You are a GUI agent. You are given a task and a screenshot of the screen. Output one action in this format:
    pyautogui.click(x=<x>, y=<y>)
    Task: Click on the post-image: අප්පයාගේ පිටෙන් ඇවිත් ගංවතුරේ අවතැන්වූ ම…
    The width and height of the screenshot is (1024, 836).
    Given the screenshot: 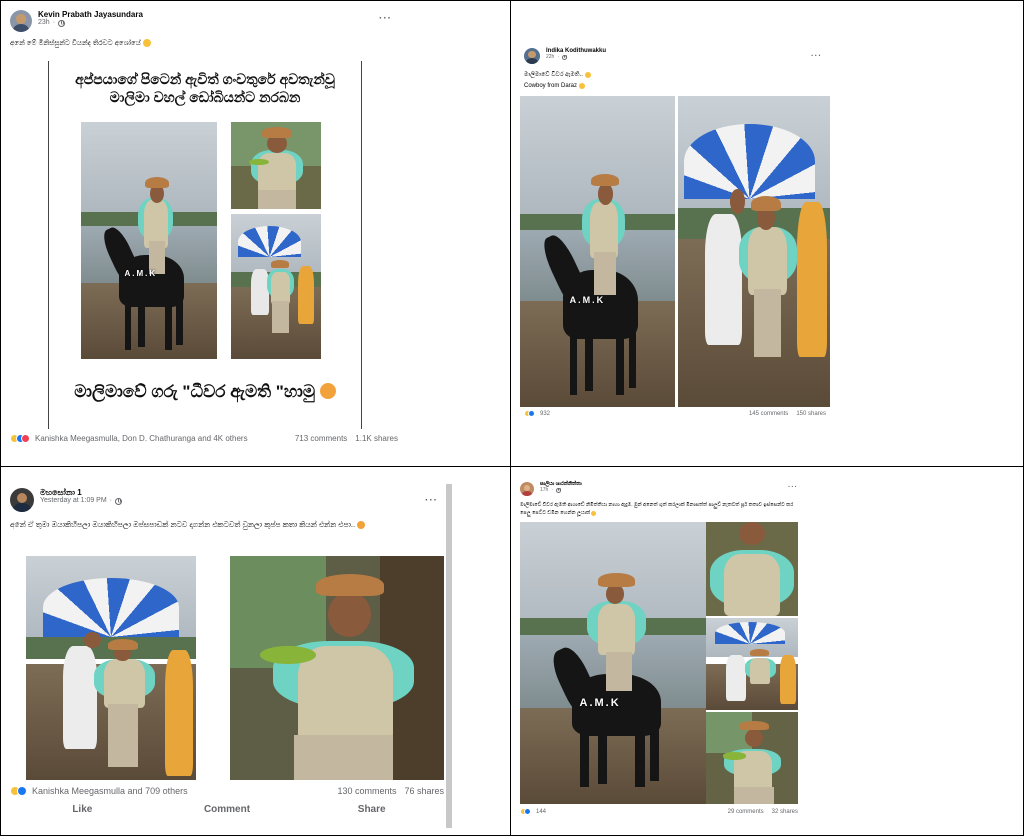 What is the action you would take?
    pyautogui.click(x=205, y=245)
    